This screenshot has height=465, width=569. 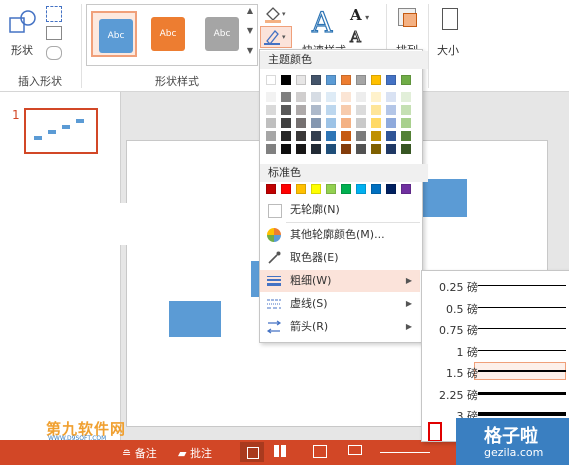 What do you see at coordinates (250, 15) in the screenshot?
I see `gallery-scroll-up: ▲` at bounding box center [250, 15].